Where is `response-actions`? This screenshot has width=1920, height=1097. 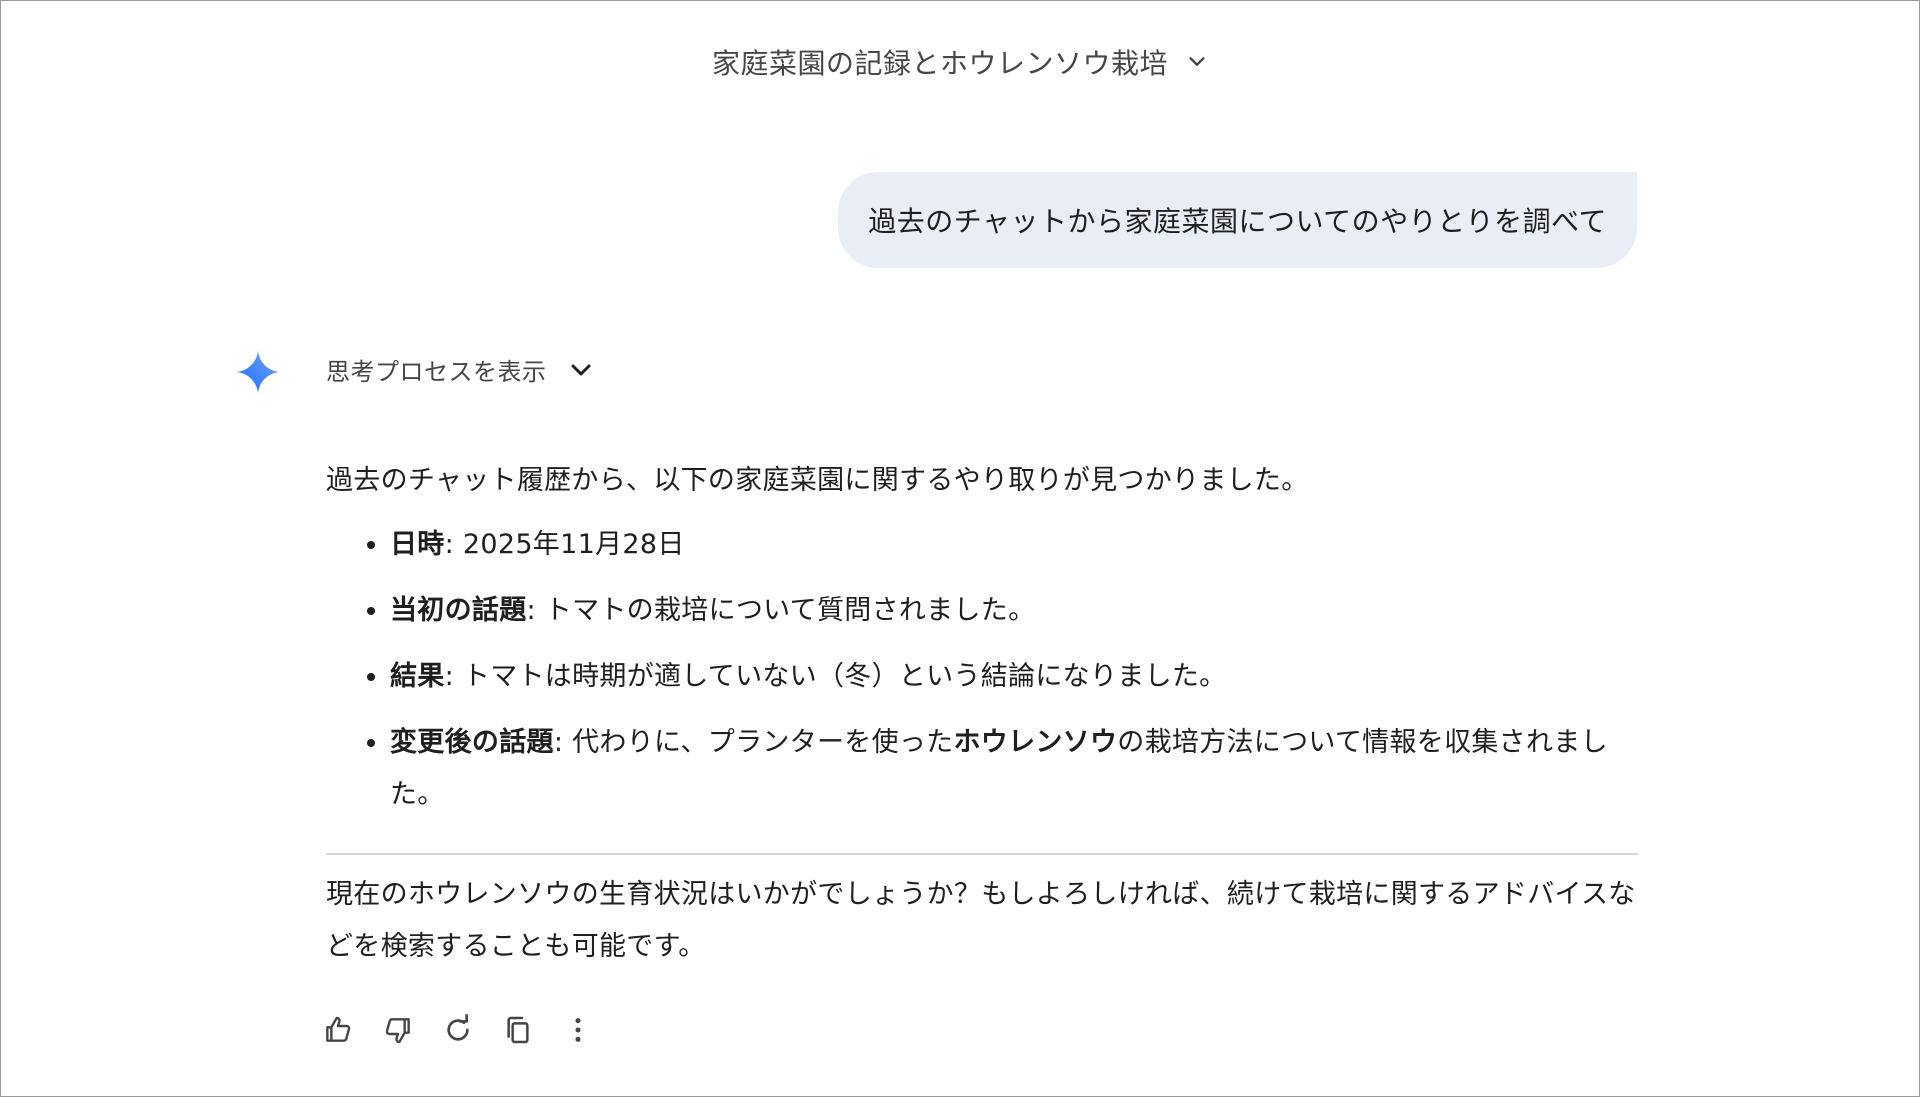
response-actions is located at coordinates (458, 1030).